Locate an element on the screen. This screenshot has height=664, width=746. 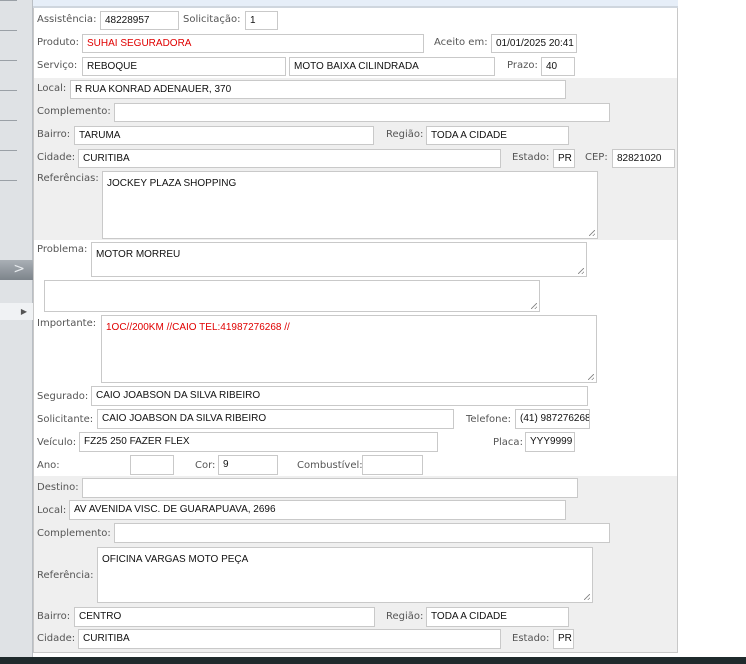
row-indicator: ▶ is located at coordinates (16, 311).